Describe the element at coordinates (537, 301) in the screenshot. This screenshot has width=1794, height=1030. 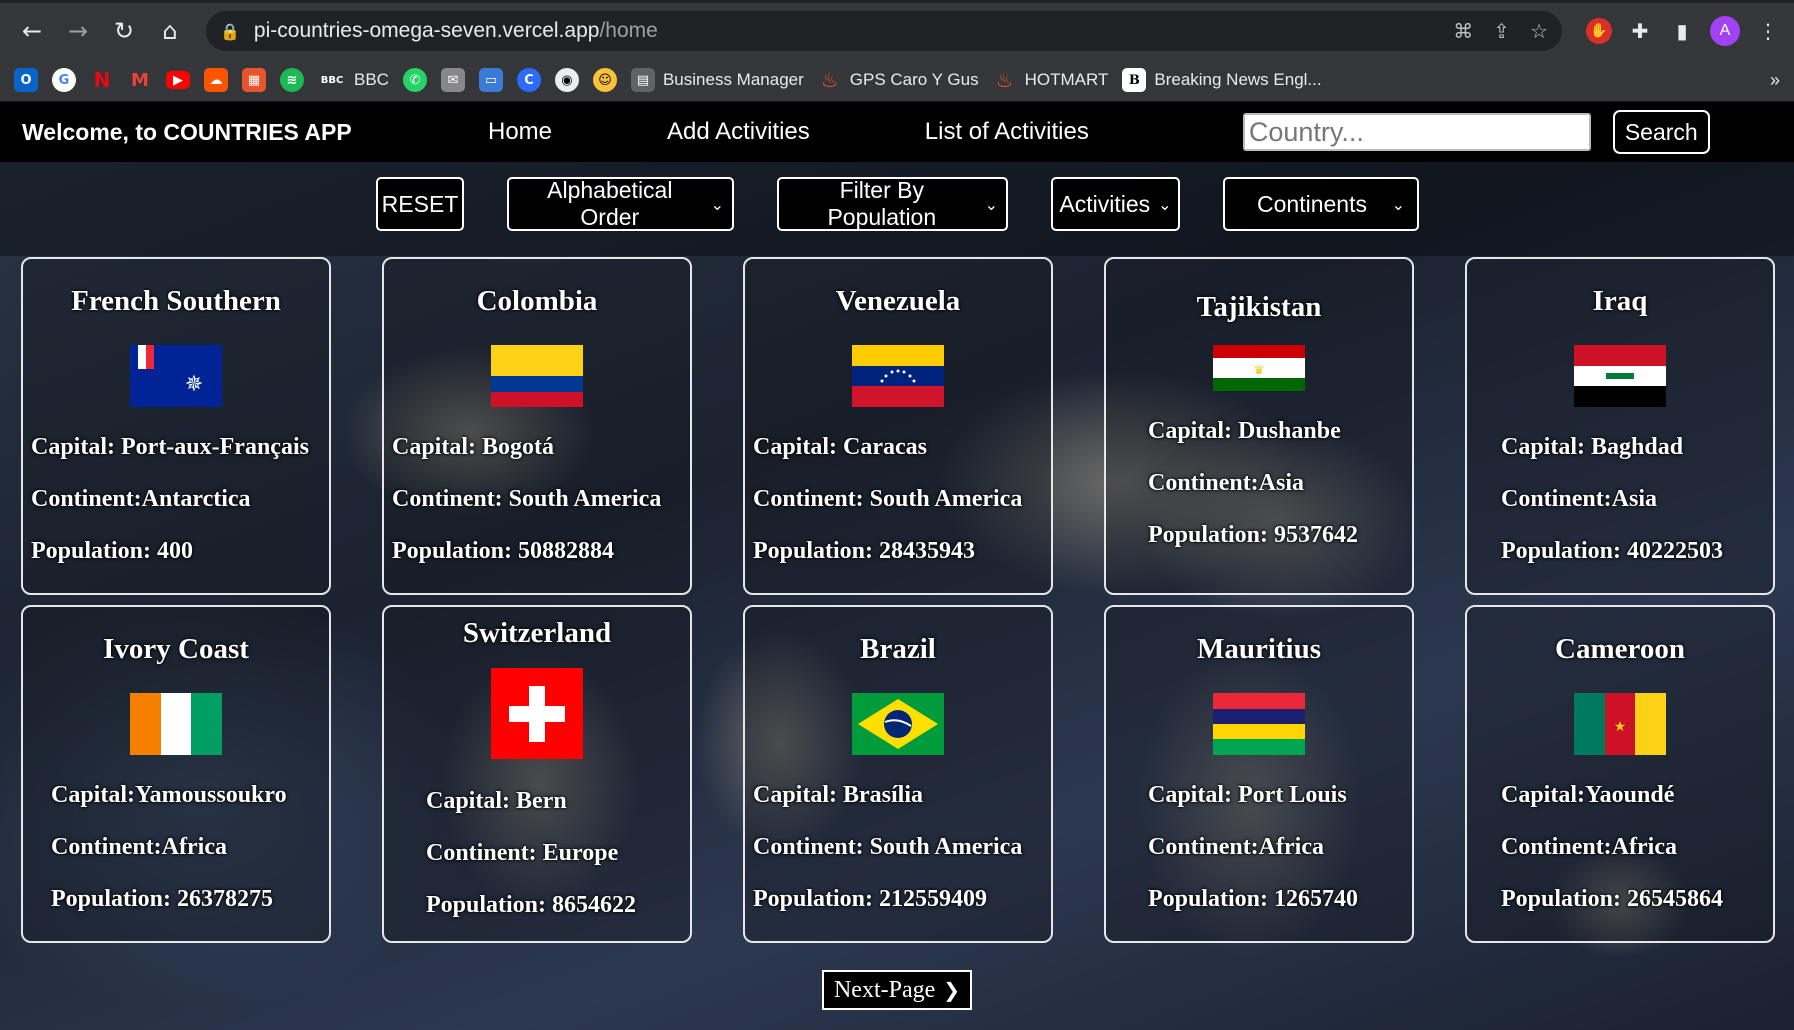
I see `country-name: Colombia` at that location.